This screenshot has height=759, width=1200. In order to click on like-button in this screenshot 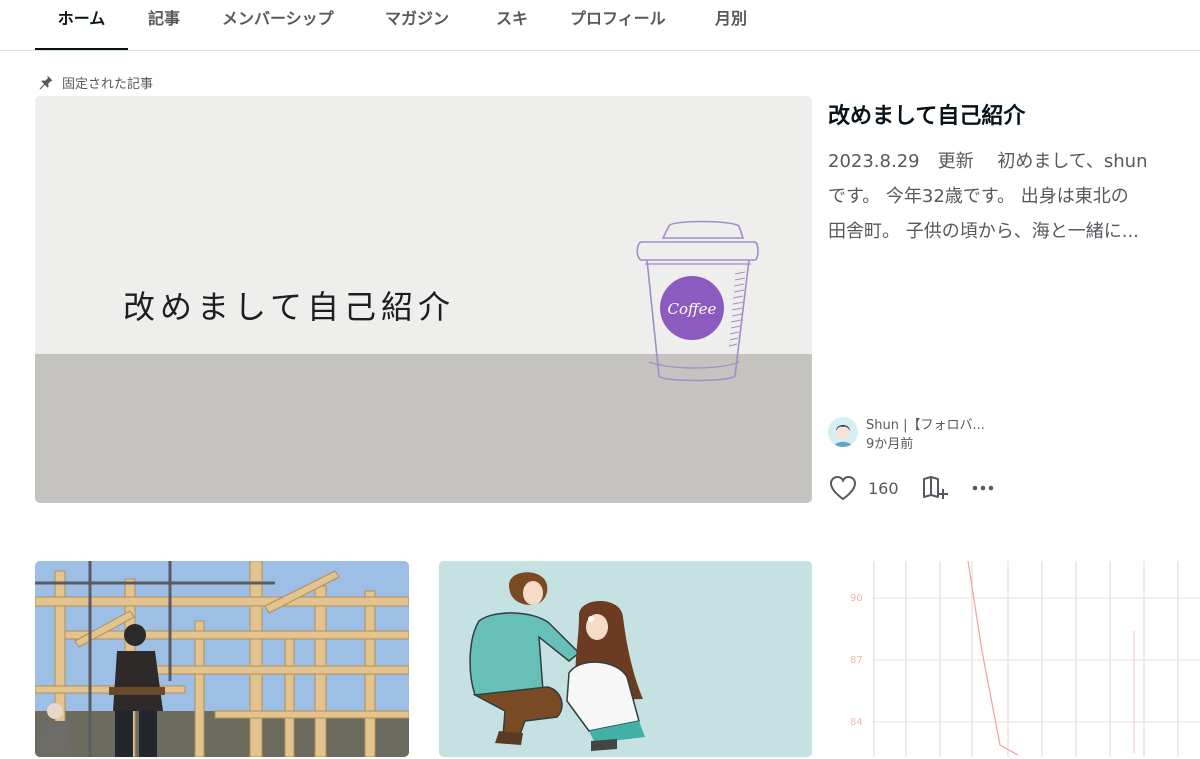, I will do `click(843, 488)`.